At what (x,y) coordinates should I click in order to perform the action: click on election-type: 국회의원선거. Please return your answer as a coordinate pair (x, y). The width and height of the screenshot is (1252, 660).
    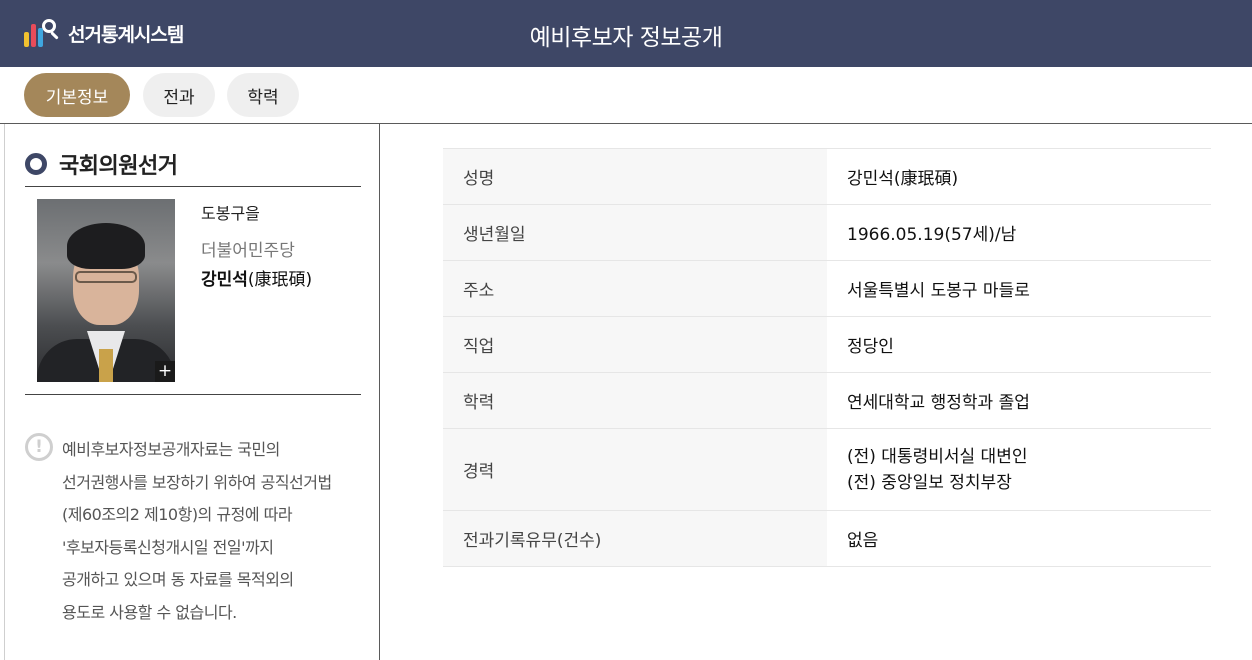
    Looking at the image, I should click on (118, 166).